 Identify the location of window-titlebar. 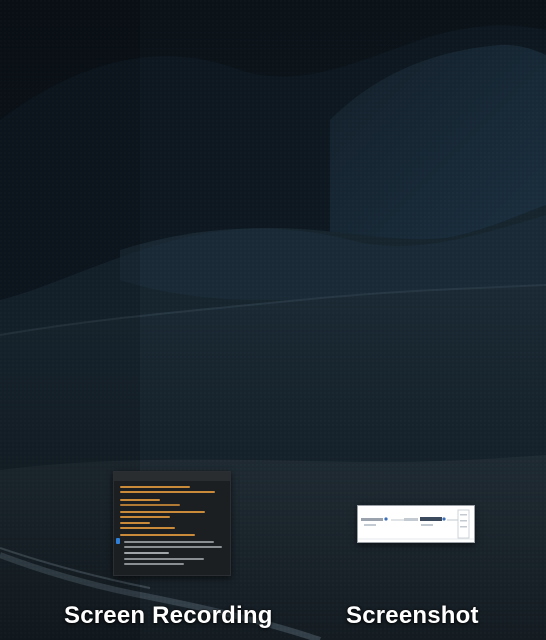
(172, 476).